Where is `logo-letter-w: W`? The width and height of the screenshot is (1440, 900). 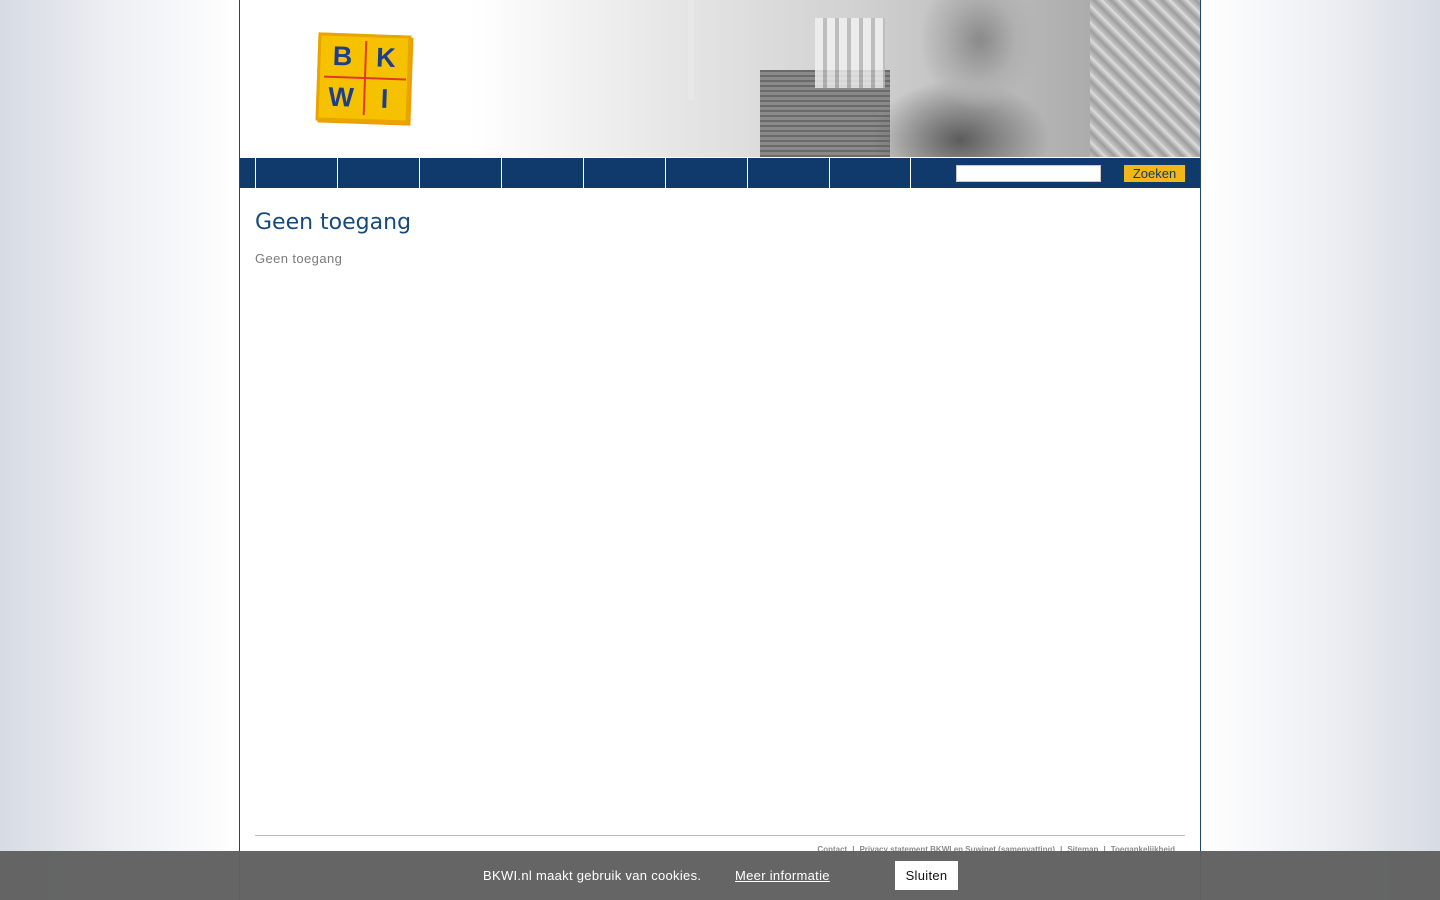 logo-letter-w: W is located at coordinates (341, 97).